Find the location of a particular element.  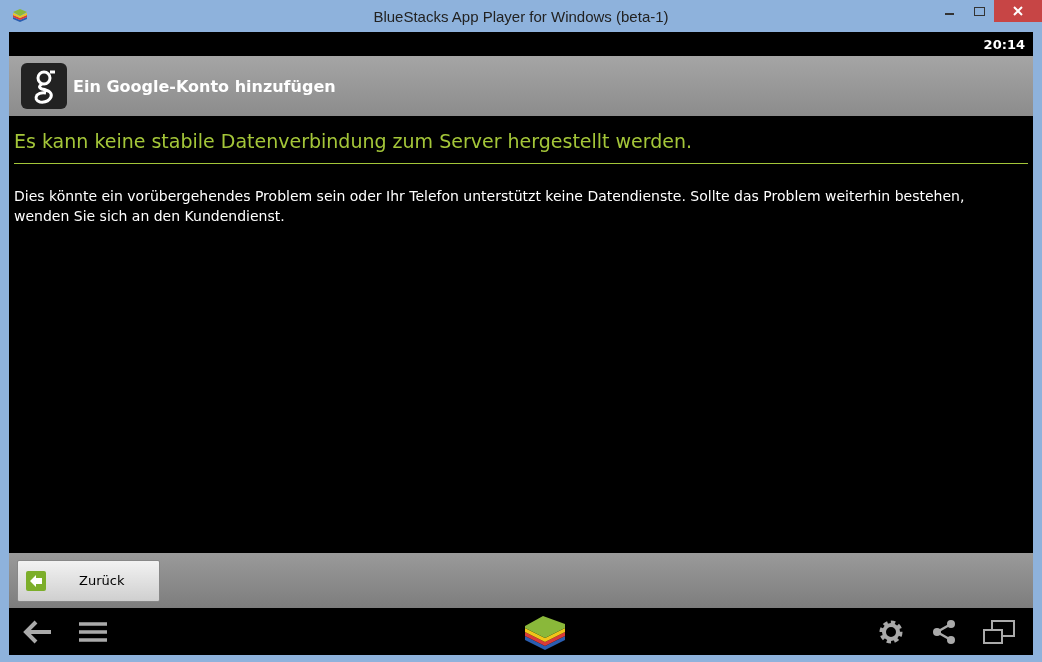

window-title: BlueStacks App Player for Windows (beta-1) is located at coordinates (521, 16).